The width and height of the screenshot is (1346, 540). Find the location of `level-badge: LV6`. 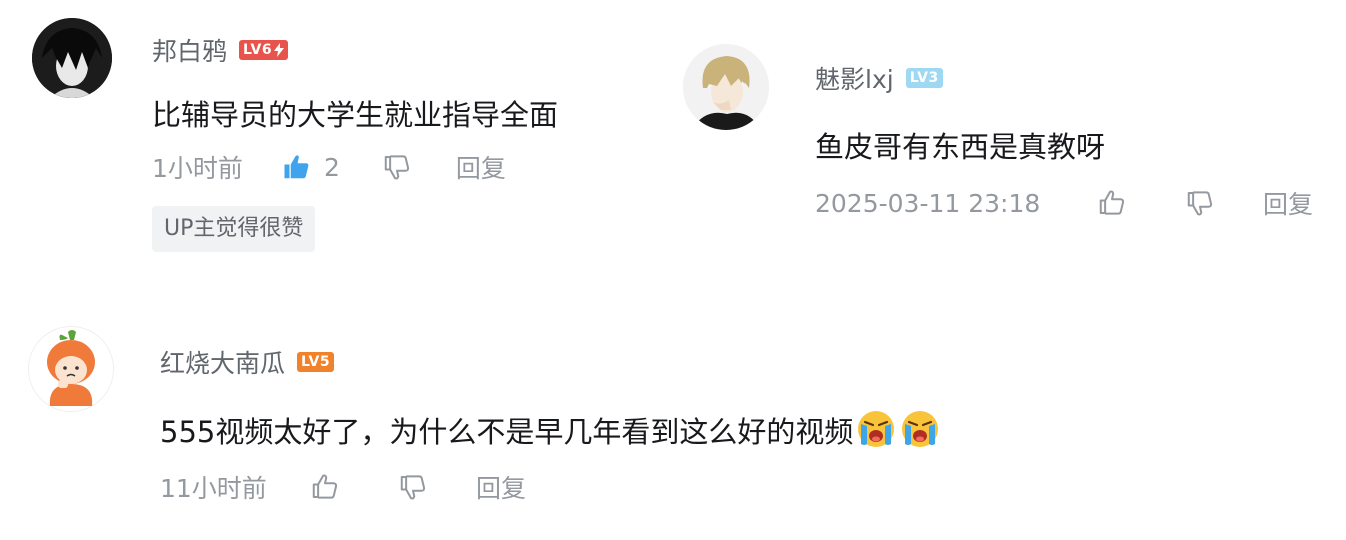

level-badge: LV6 is located at coordinates (264, 50).